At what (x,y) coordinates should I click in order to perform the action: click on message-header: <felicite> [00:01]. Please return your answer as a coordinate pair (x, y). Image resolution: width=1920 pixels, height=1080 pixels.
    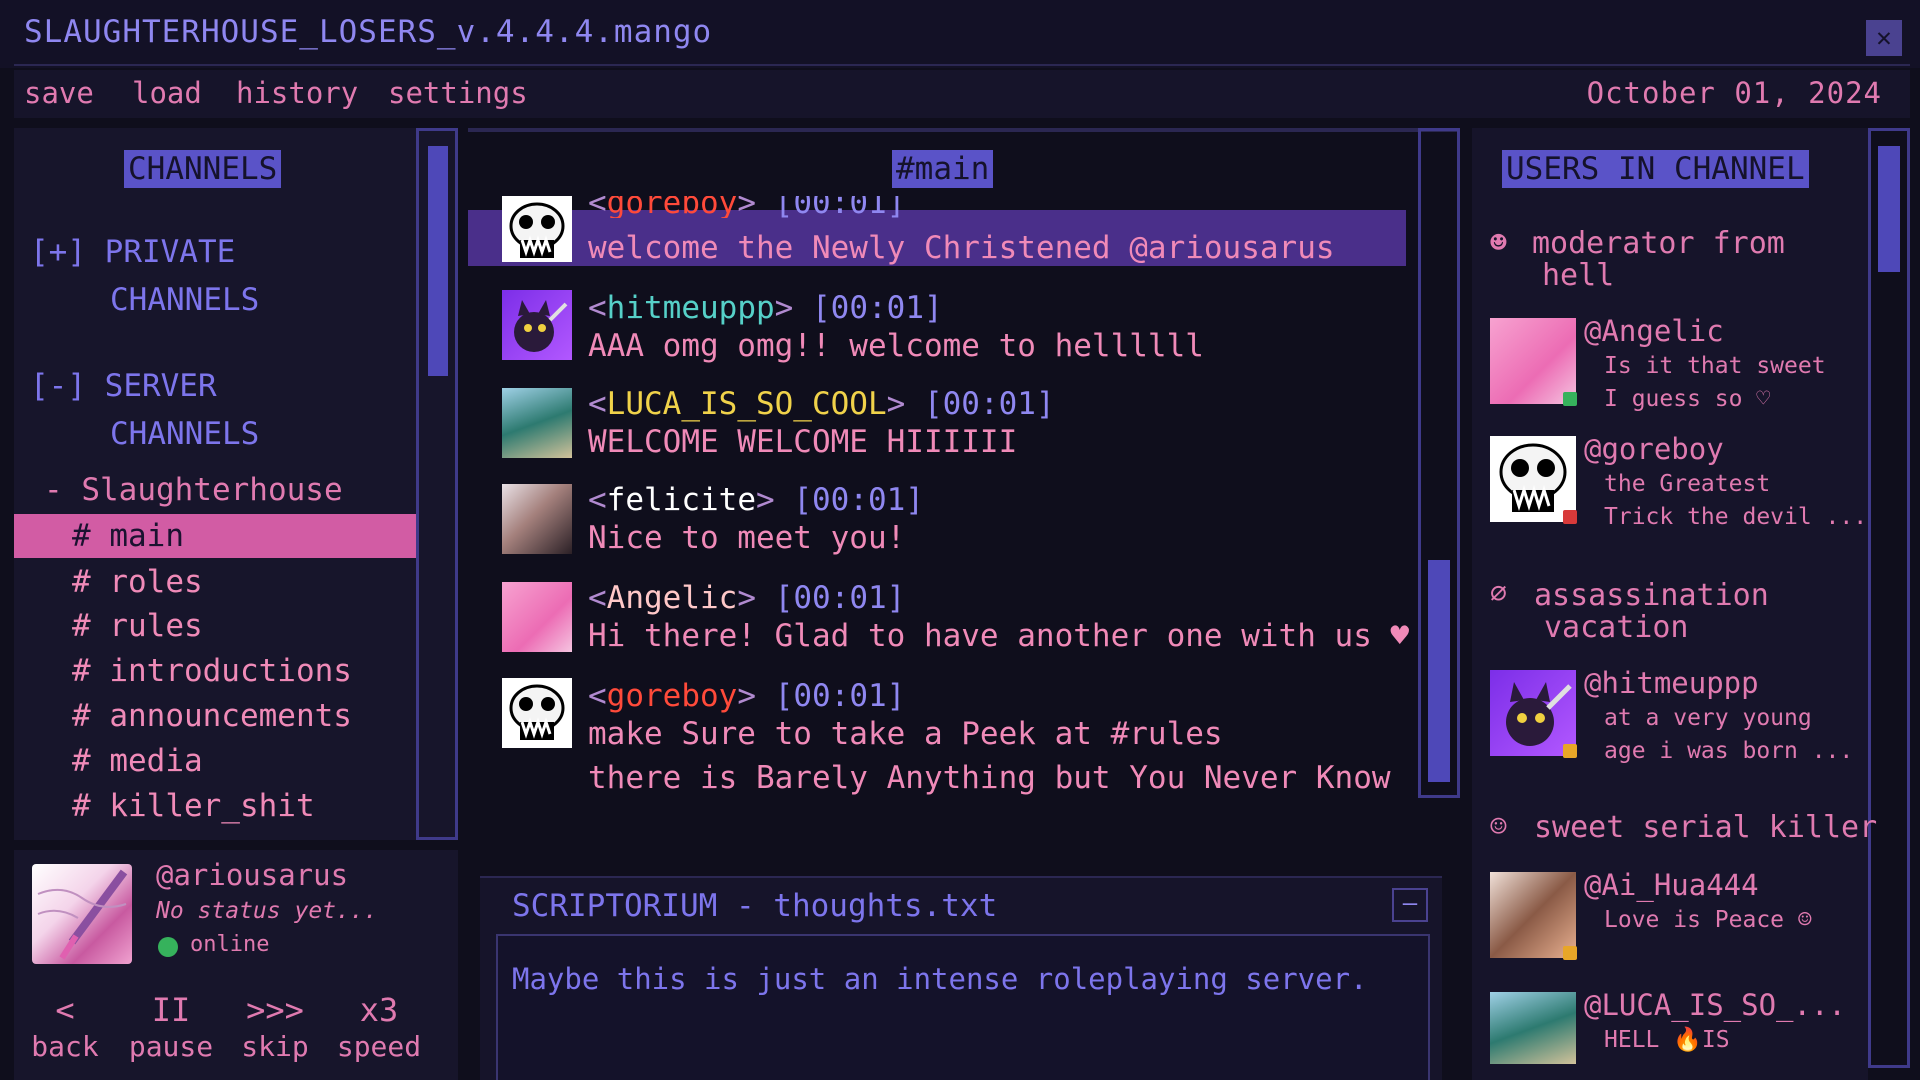
    Looking at the image, I should click on (756, 500).